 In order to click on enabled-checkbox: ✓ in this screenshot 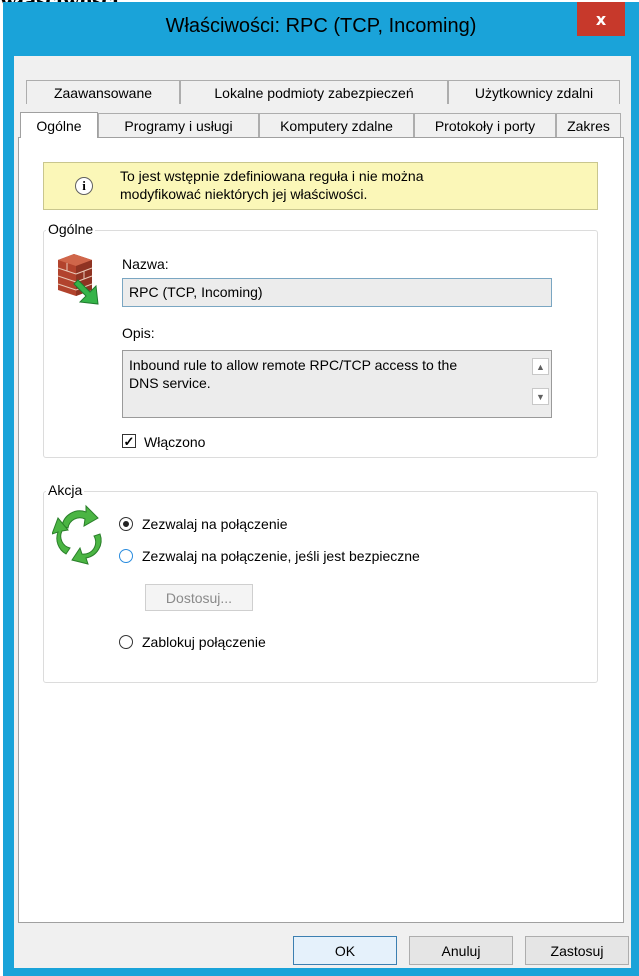, I will do `click(129, 441)`.